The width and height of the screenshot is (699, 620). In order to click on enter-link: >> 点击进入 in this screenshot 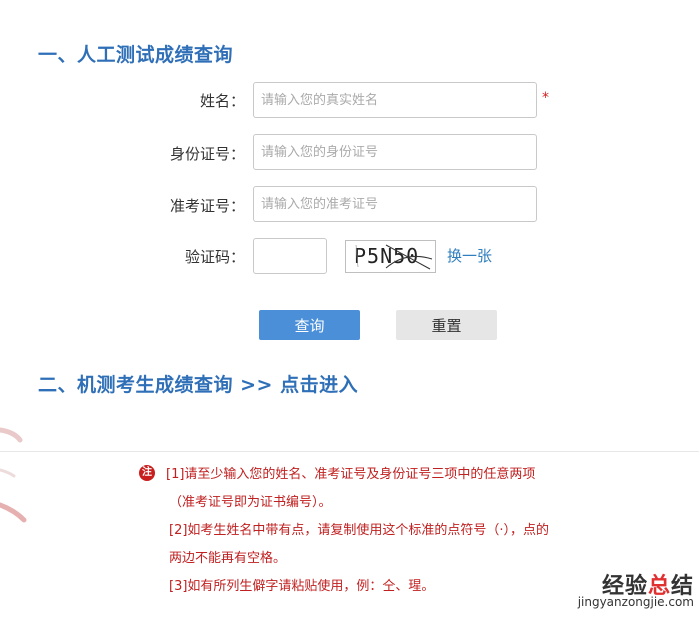, I will do `click(299, 385)`.